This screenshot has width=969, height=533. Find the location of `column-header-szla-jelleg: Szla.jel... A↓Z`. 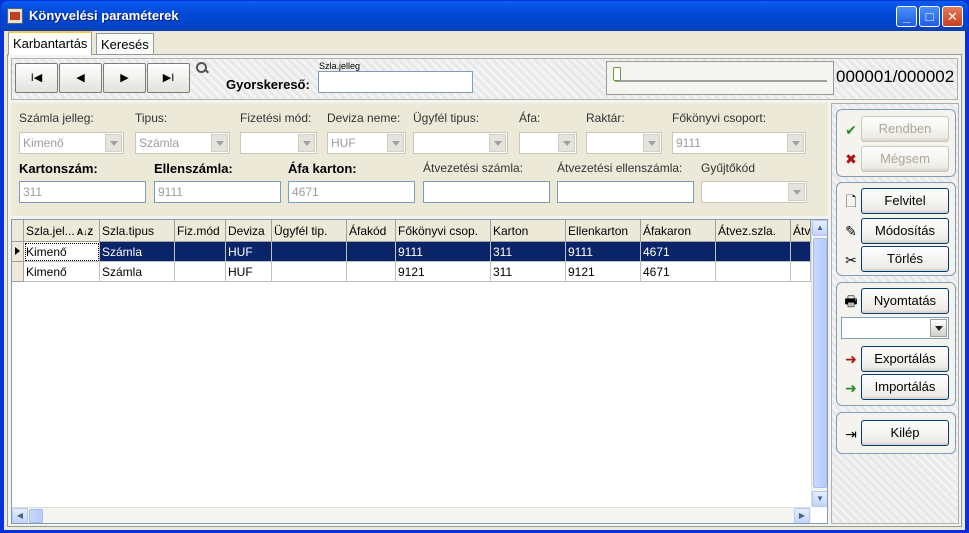

column-header-szla-jelleg: Szla.jel... A↓Z is located at coordinates (62, 231).